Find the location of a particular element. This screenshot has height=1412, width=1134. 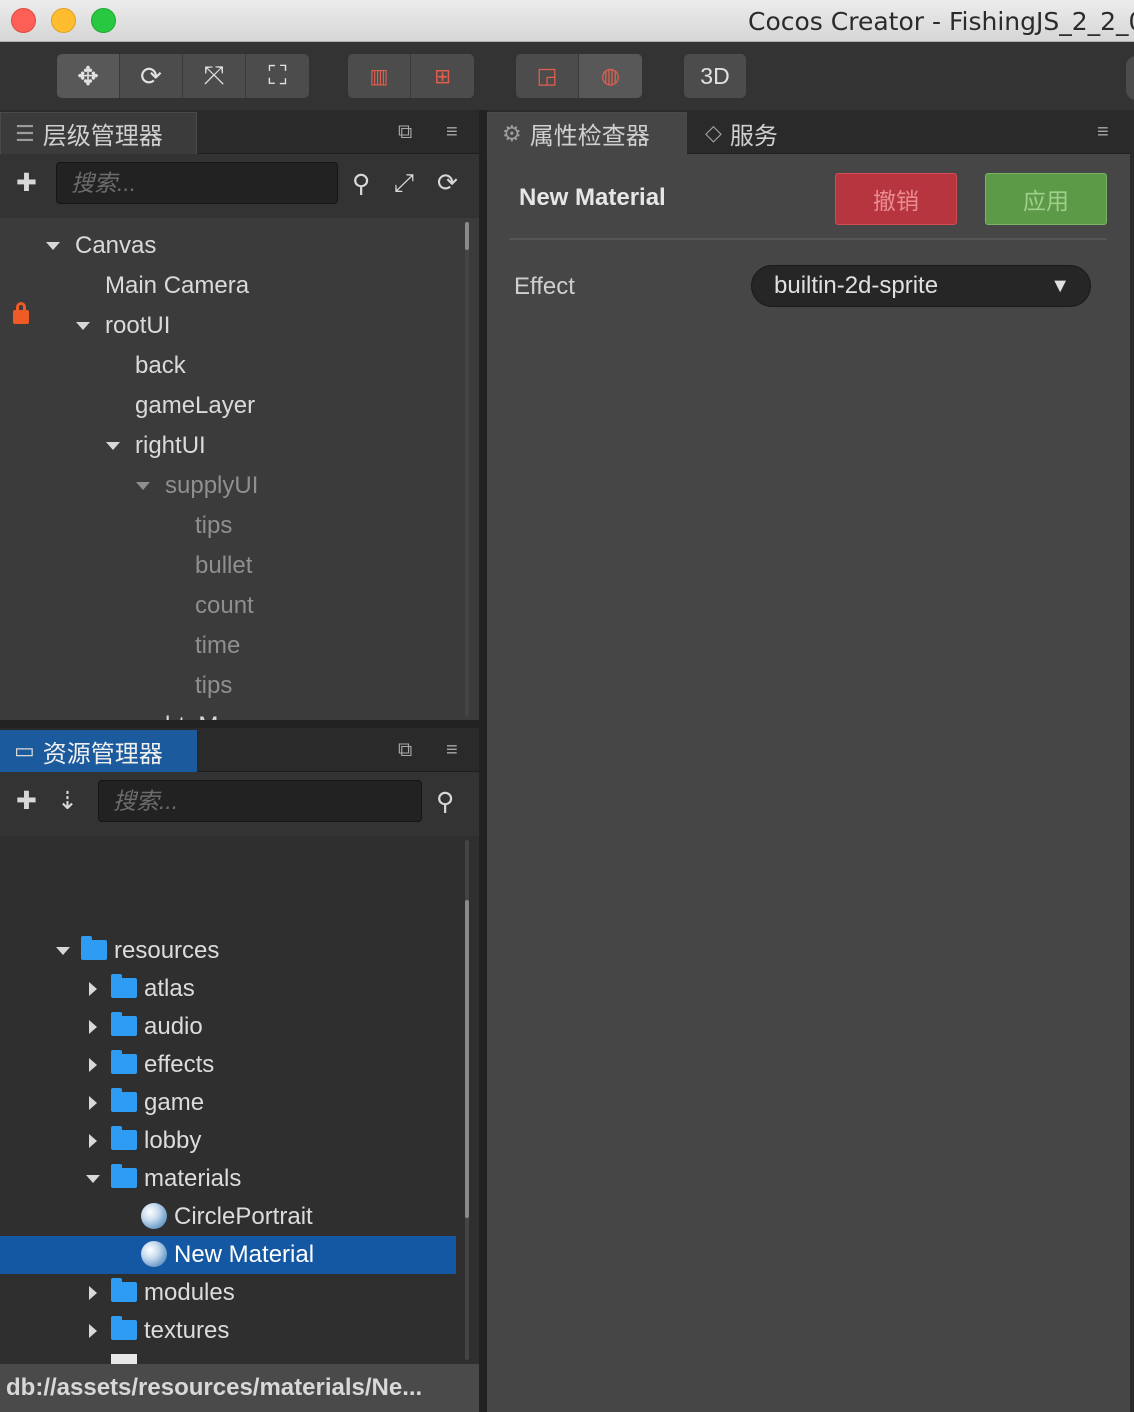

scale-icon: ⤧ is located at coordinates (214, 75).